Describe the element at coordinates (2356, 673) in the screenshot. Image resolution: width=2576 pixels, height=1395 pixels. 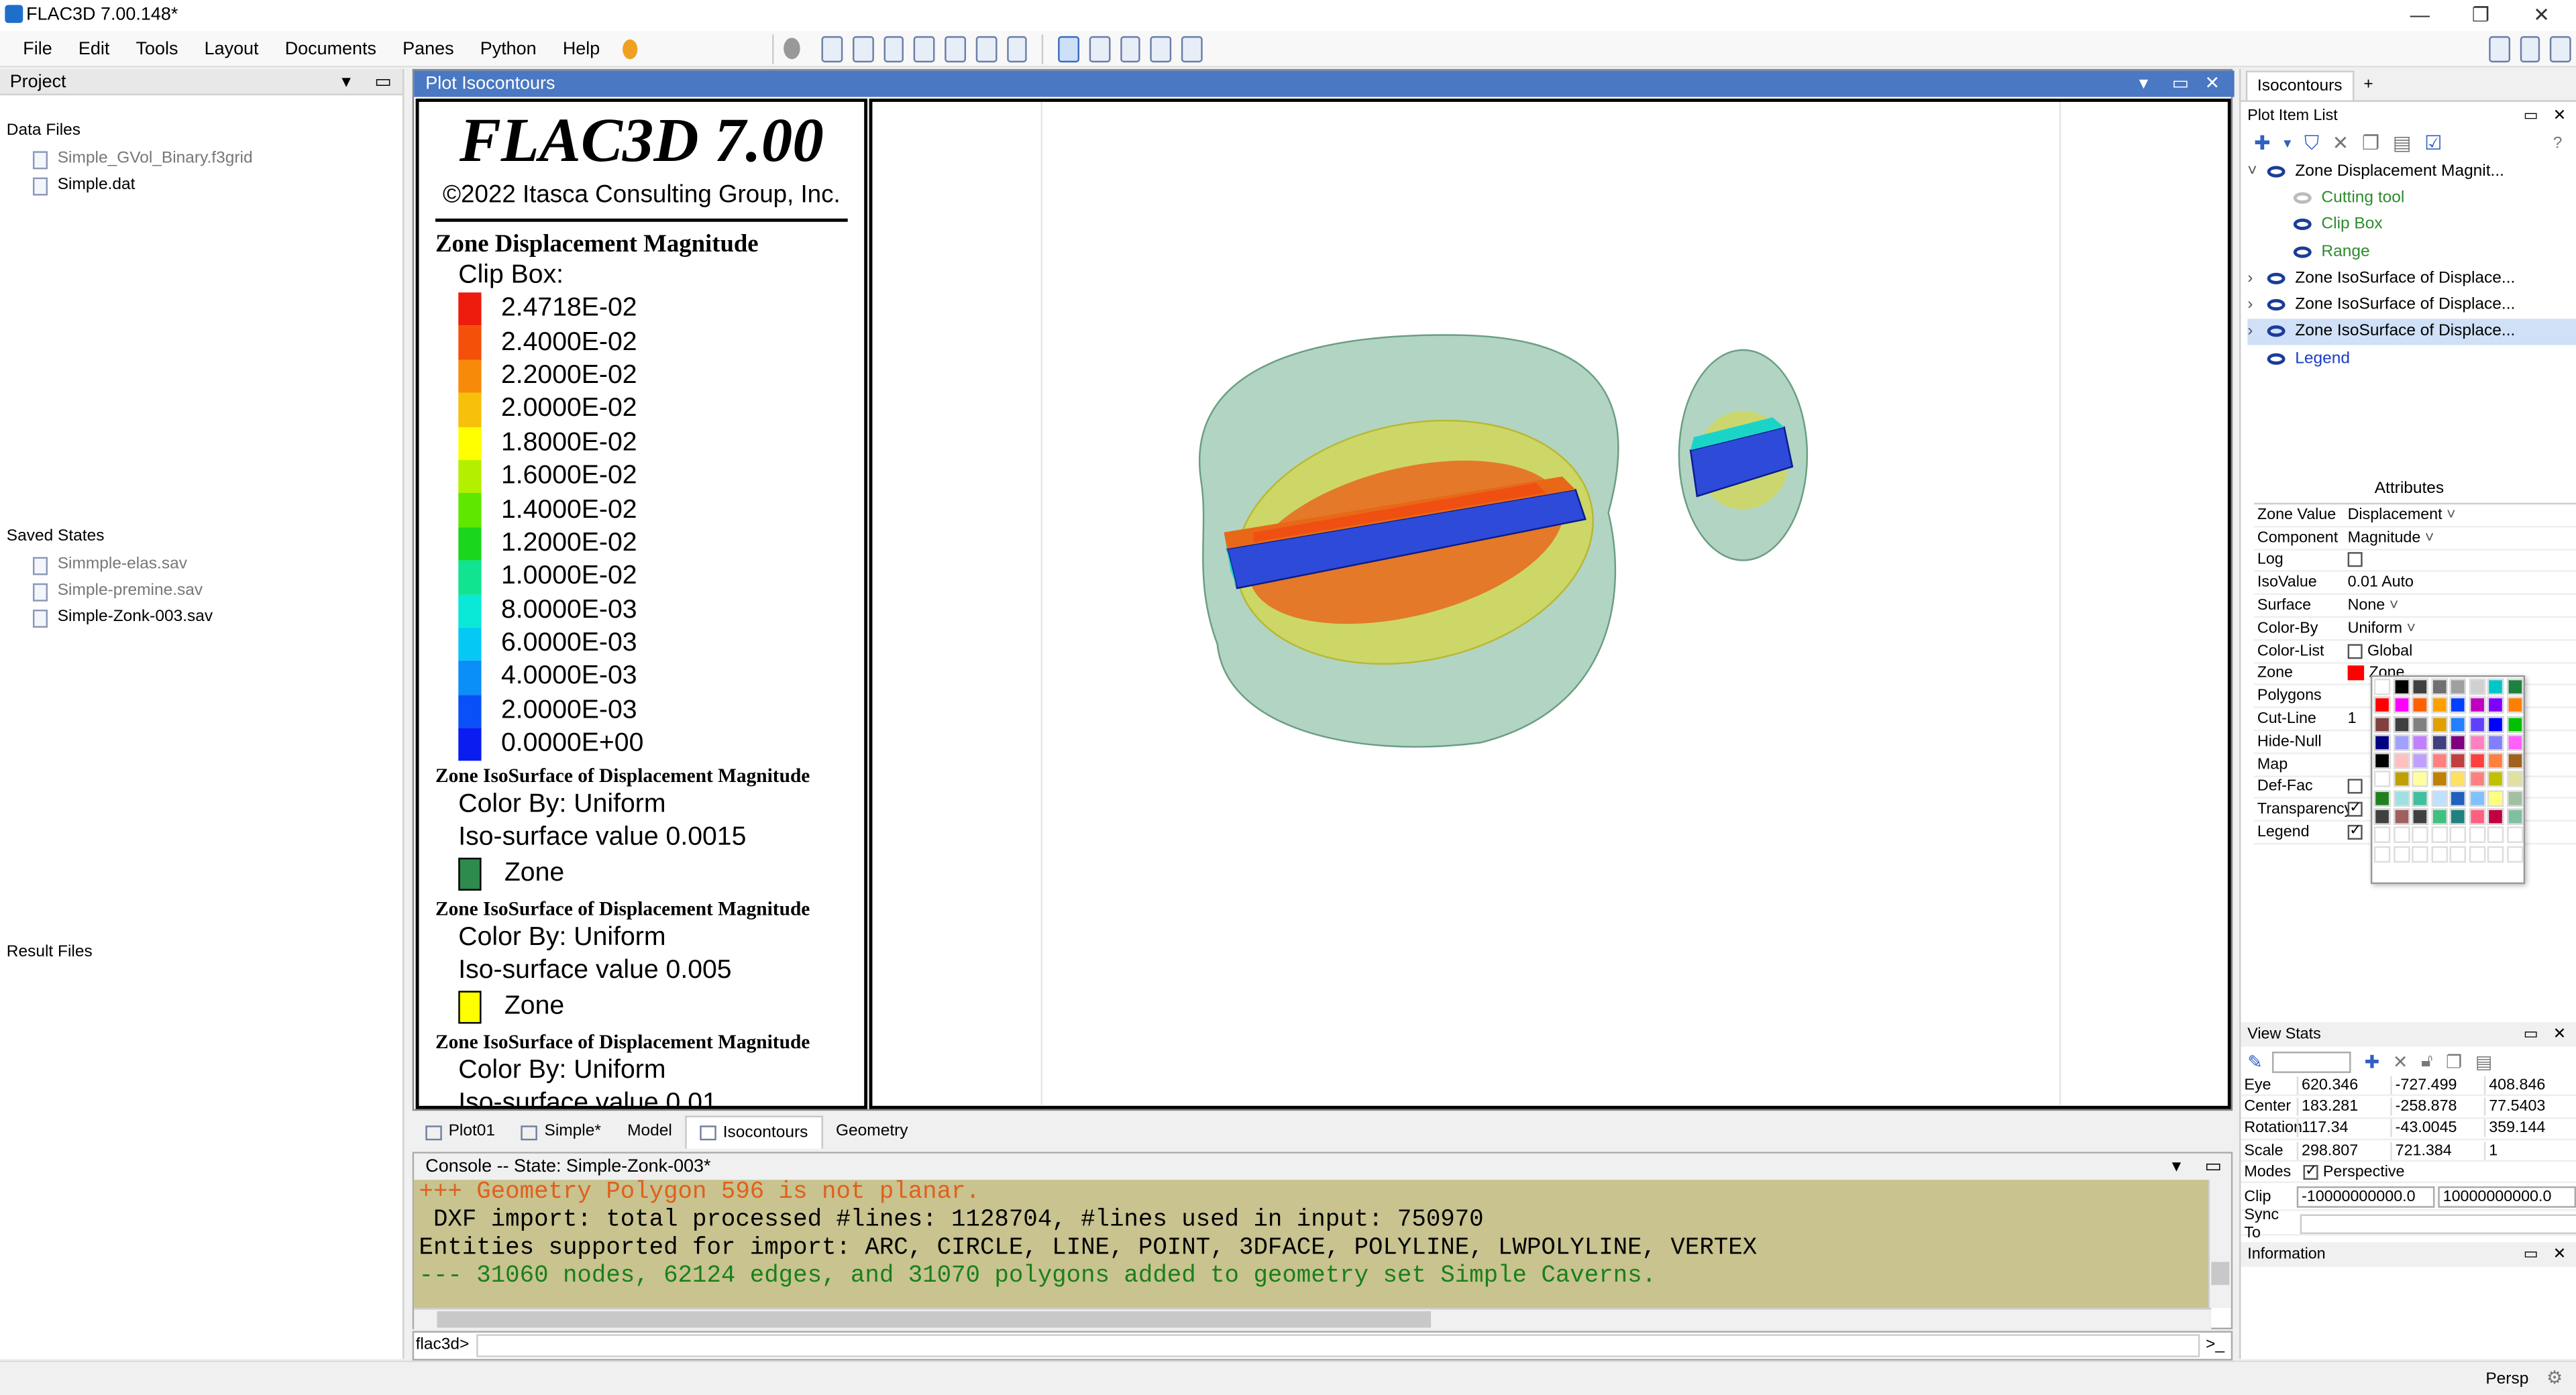
I see `zone-color-swatch` at that location.